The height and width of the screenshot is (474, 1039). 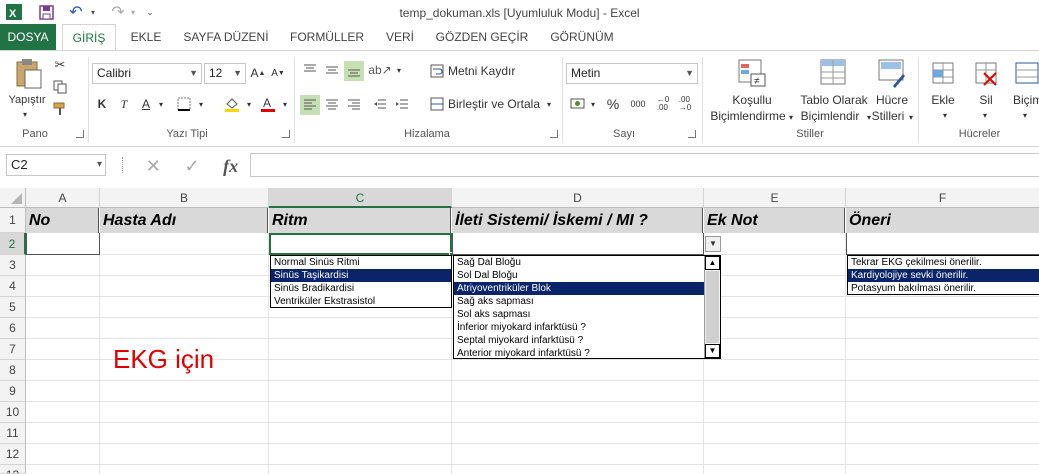 I want to click on paste-button: Yapıştır, so click(x=27, y=100).